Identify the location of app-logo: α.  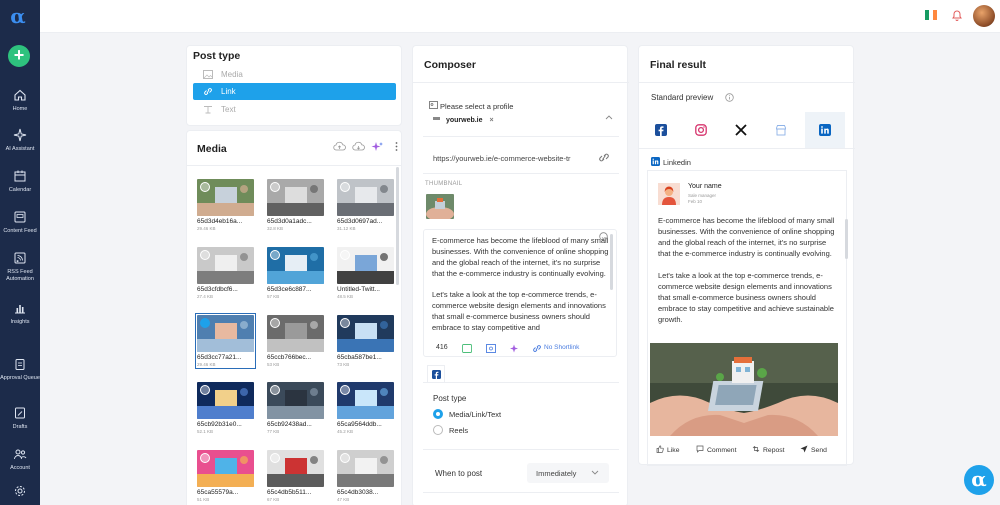
(18, 16).